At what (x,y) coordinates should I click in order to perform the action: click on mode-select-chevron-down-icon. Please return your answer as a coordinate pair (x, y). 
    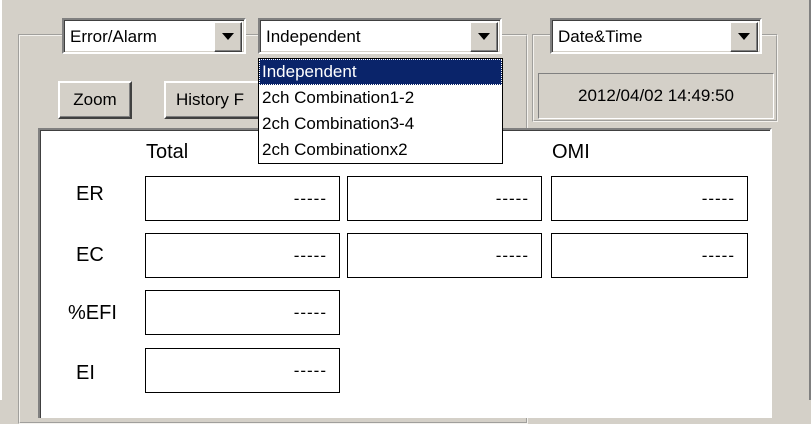
    Looking at the image, I should click on (228, 37).